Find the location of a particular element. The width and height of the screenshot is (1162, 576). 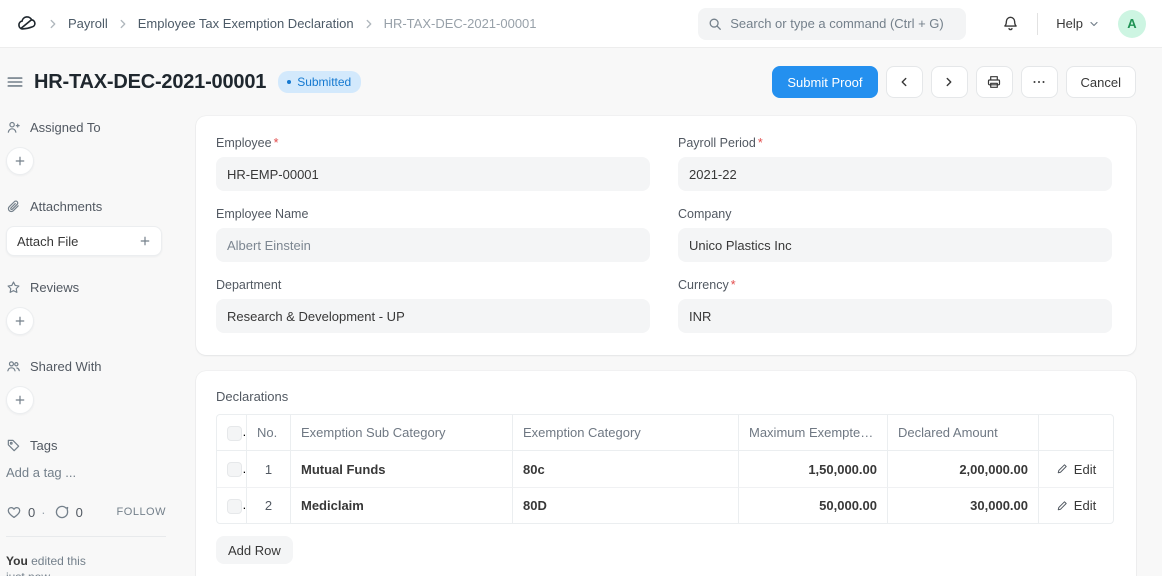

reviews-label: Reviews is located at coordinates (55, 287).